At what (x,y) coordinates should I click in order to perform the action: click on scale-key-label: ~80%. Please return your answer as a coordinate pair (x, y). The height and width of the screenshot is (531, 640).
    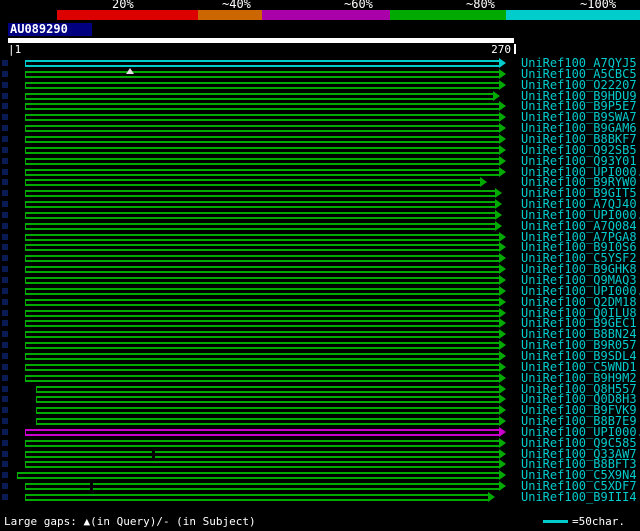
    Looking at the image, I should click on (480, 5).